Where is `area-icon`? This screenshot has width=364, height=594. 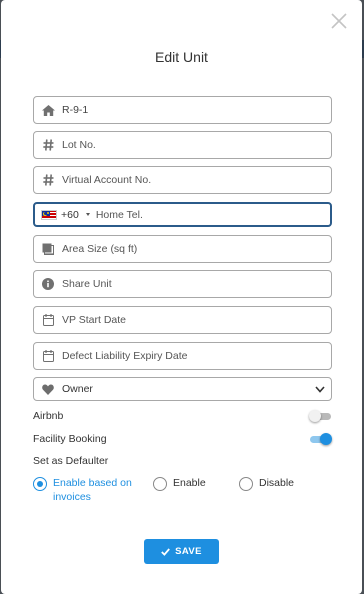
area-icon is located at coordinates (48, 249).